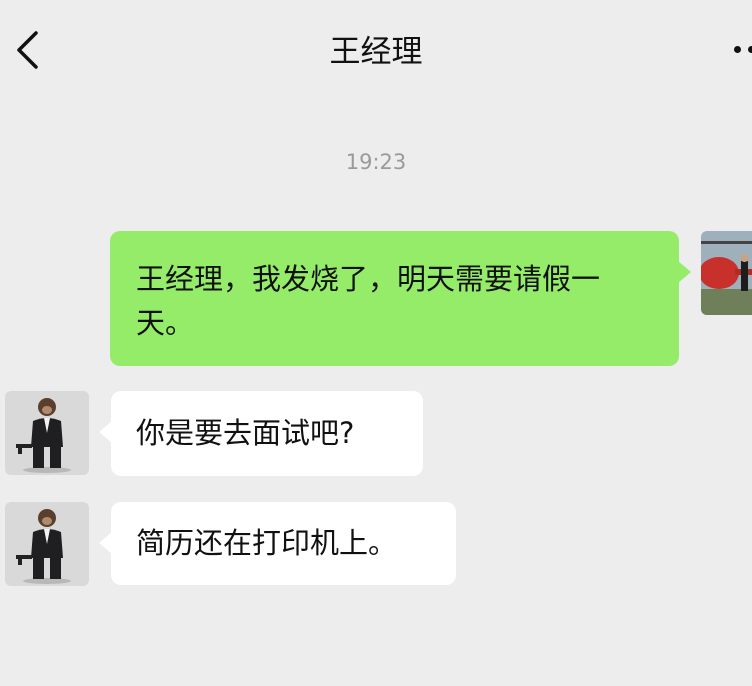  Describe the element at coordinates (376, 162) in the screenshot. I see `message-timestamp: 19:23` at that location.